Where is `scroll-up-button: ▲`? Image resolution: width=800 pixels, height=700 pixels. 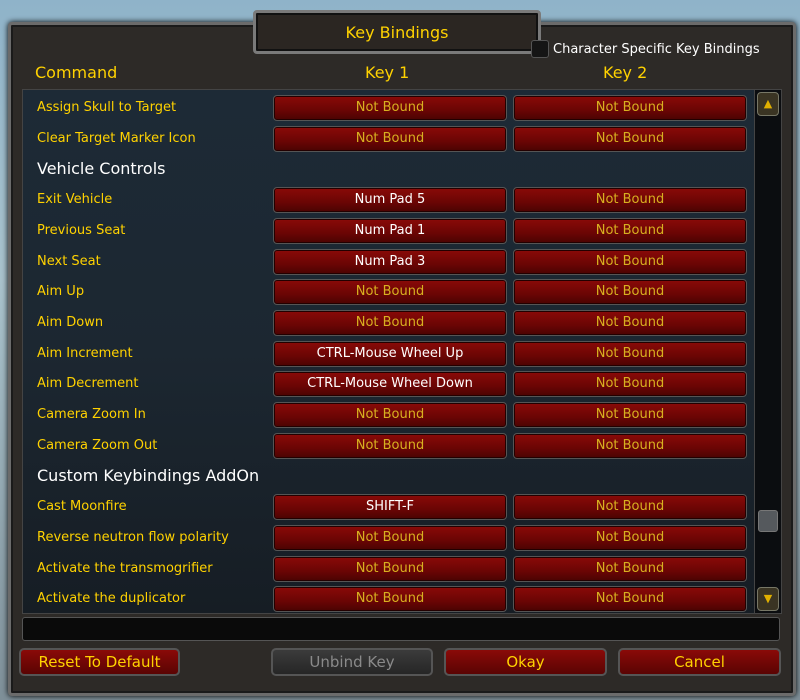 scroll-up-button: ▲ is located at coordinates (768, 104).